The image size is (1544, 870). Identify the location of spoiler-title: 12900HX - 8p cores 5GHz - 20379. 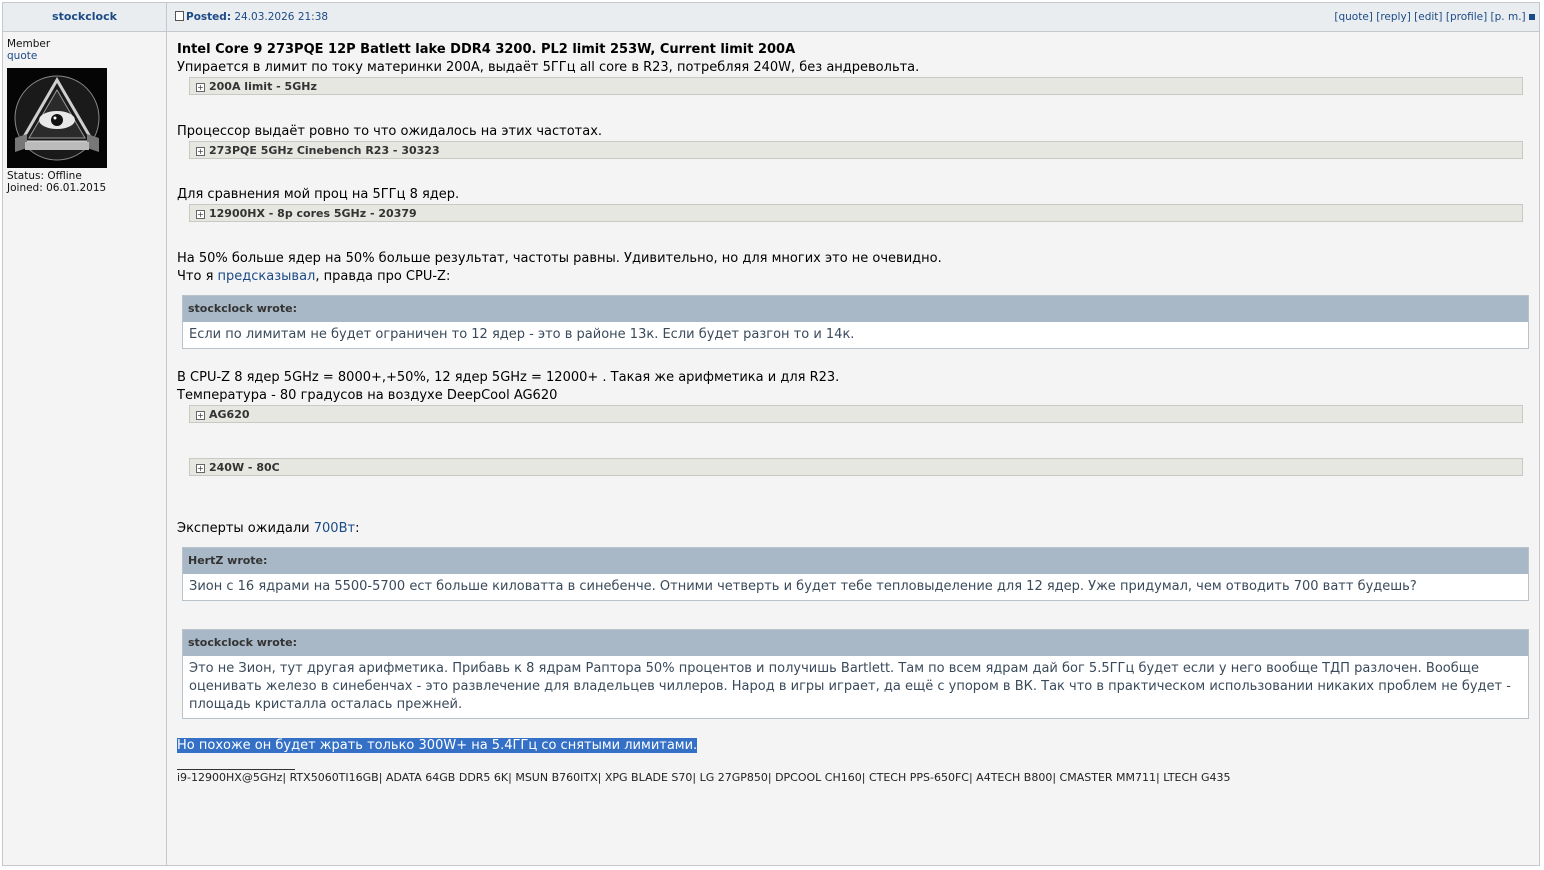
(313, 213).